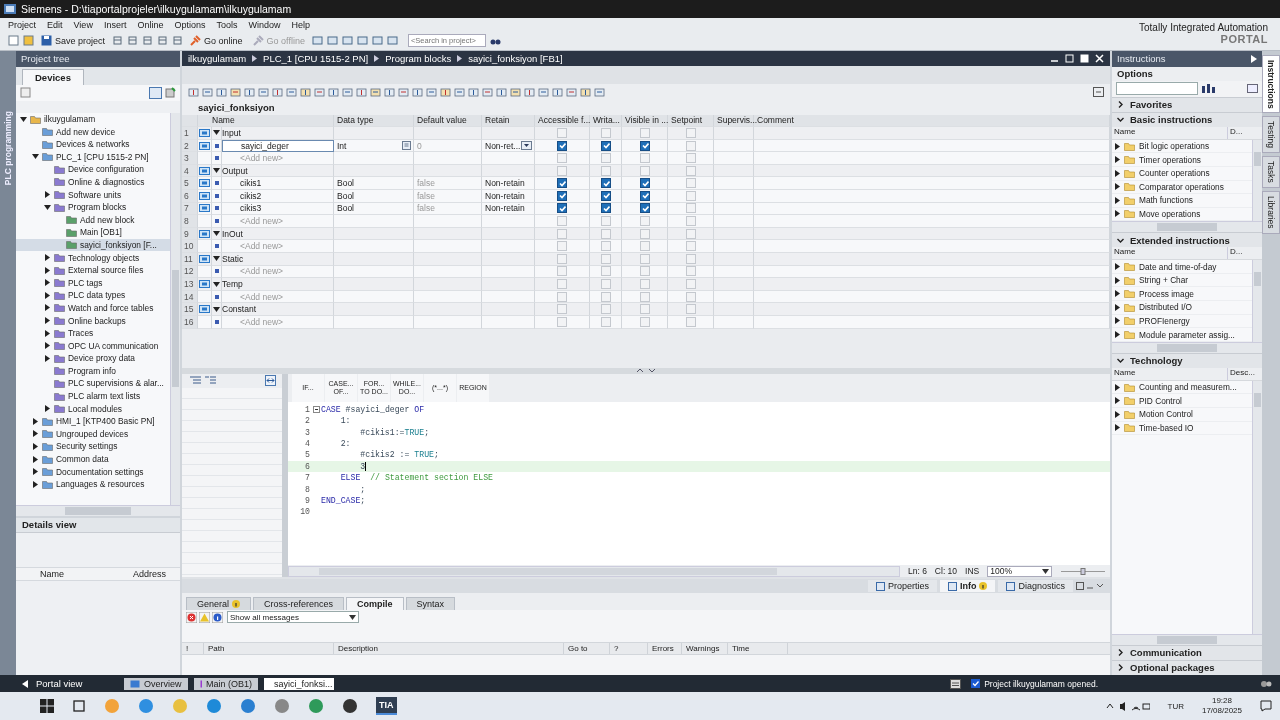 The height and width of the screenshot is (720, 1280). I want to click on start-icon, so click(47, 706).